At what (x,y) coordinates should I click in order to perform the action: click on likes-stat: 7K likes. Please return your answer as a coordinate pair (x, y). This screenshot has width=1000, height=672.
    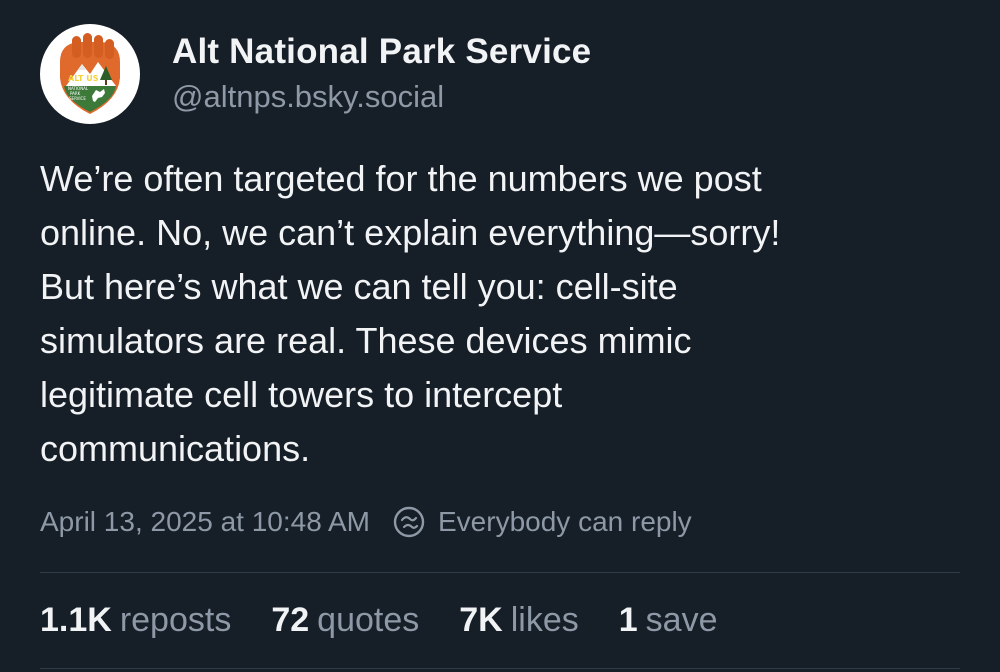
    Looking at the image, I should click on (519, 620).